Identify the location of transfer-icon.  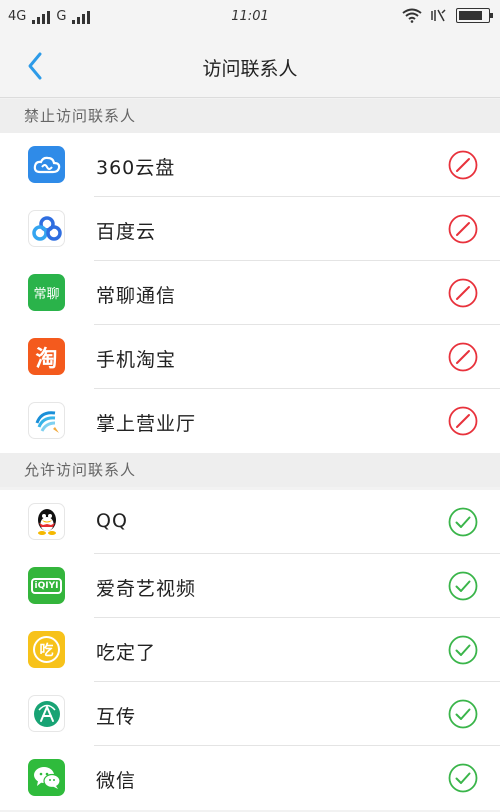
(46, 713).